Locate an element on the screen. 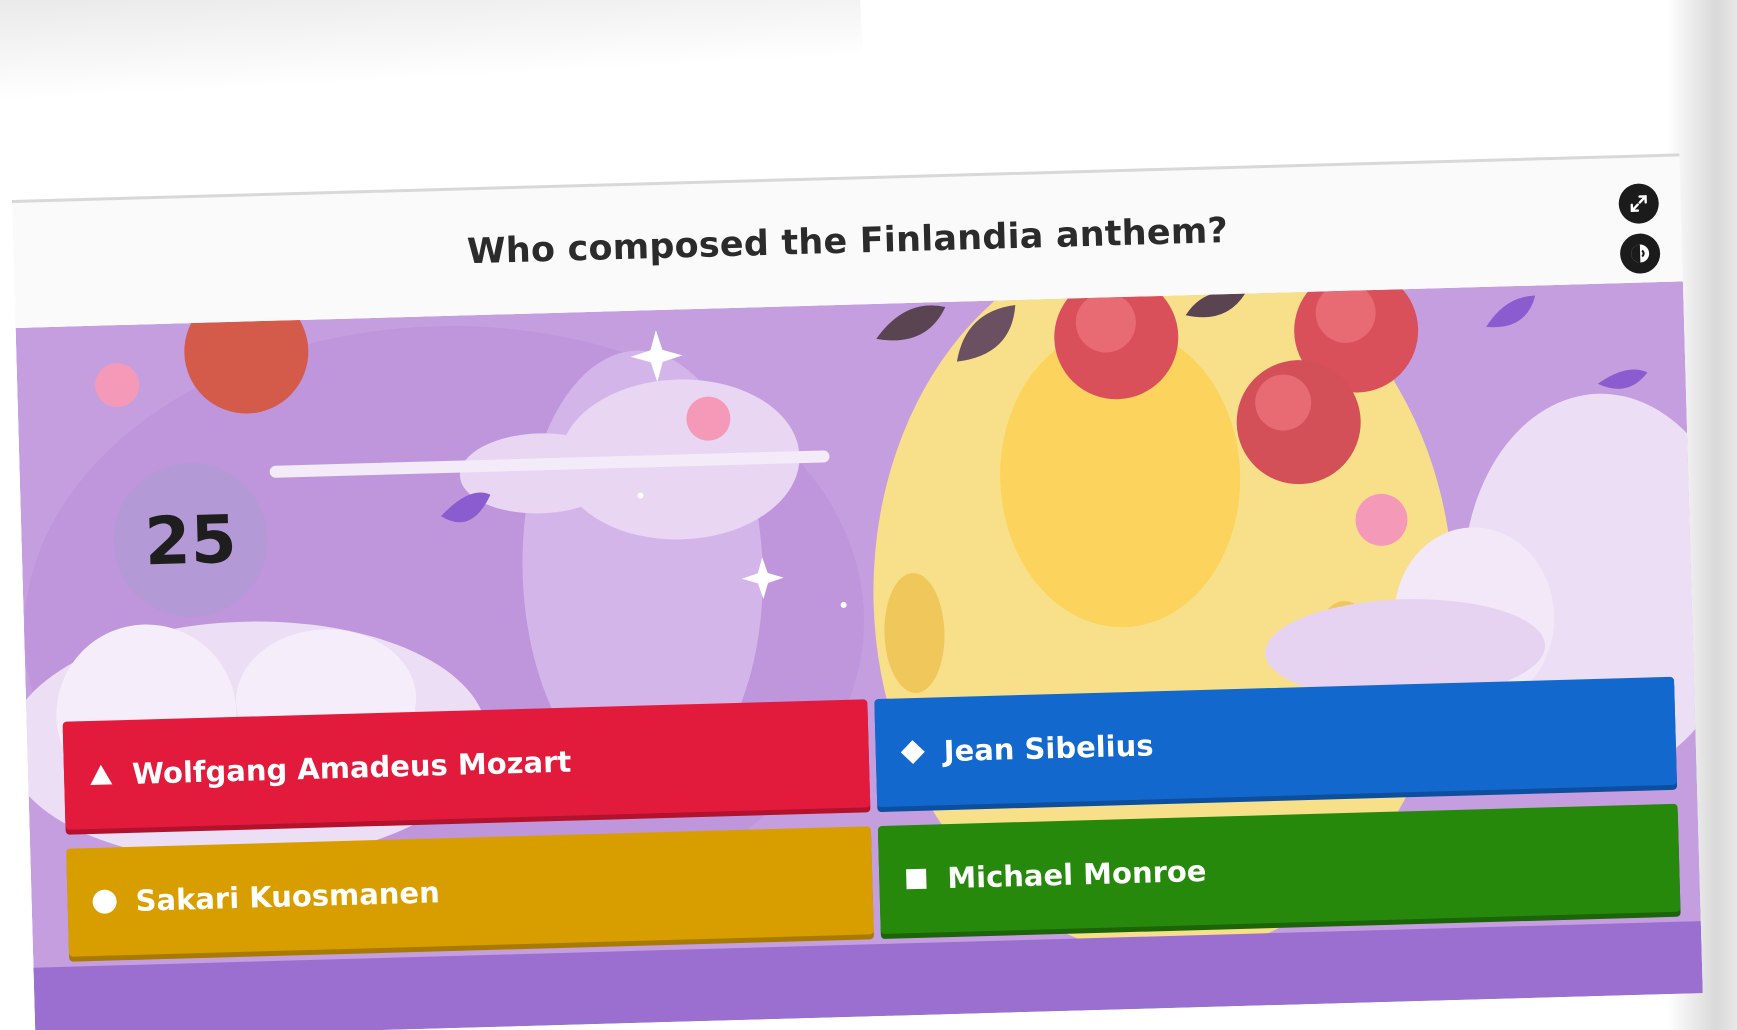 Image resolution: width=1737 pixels, height=1030 pixels. fullscreen-icon is located at coordinates (1638, 204).